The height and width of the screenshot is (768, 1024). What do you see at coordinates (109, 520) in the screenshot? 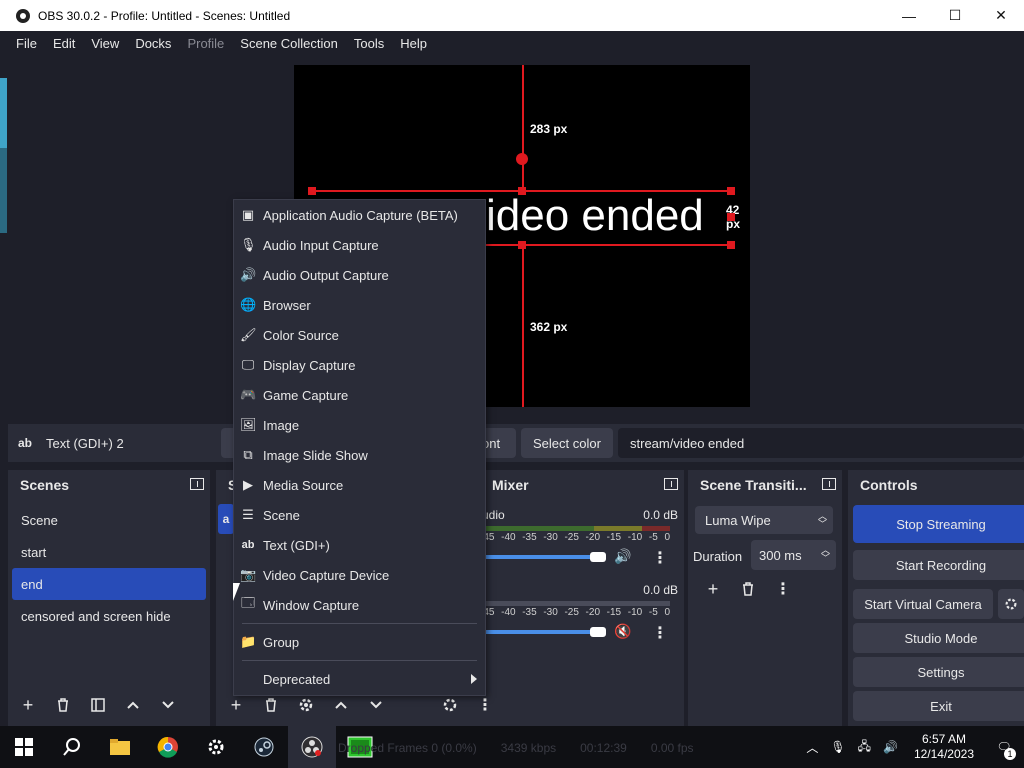
I see `scene-item: Scene` at bounding box center [109, 520].